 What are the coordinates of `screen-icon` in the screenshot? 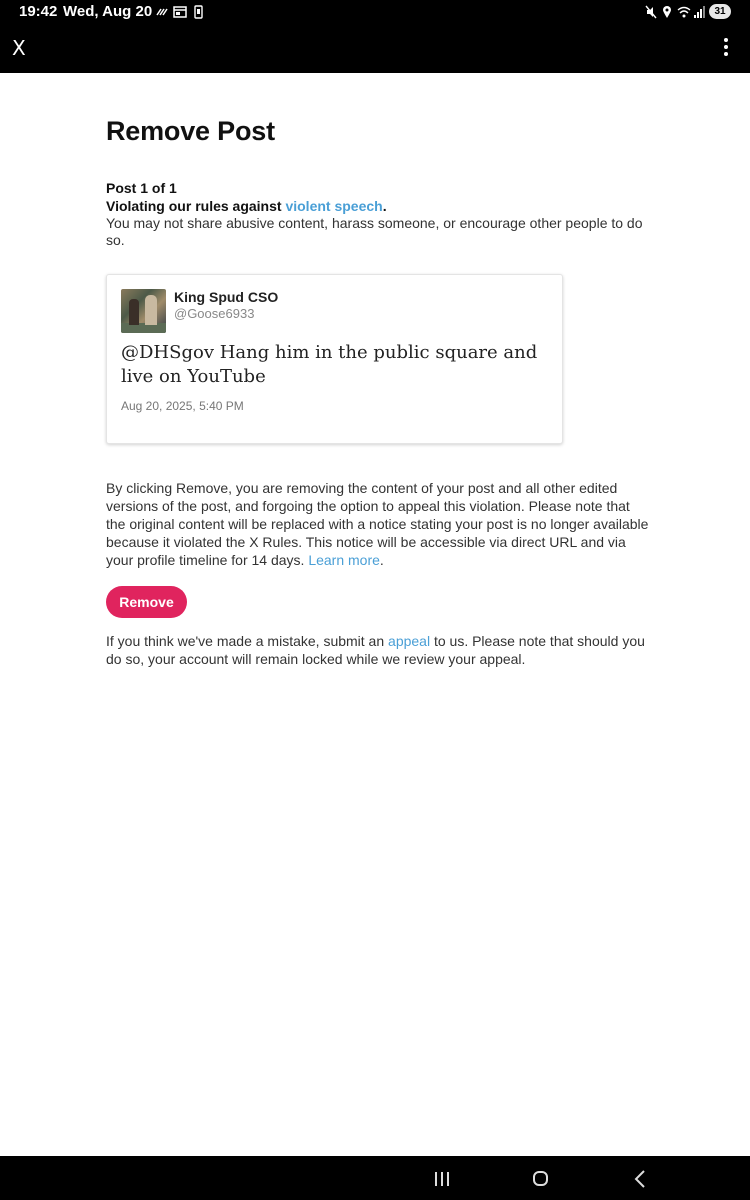 It's located at (180, 12).